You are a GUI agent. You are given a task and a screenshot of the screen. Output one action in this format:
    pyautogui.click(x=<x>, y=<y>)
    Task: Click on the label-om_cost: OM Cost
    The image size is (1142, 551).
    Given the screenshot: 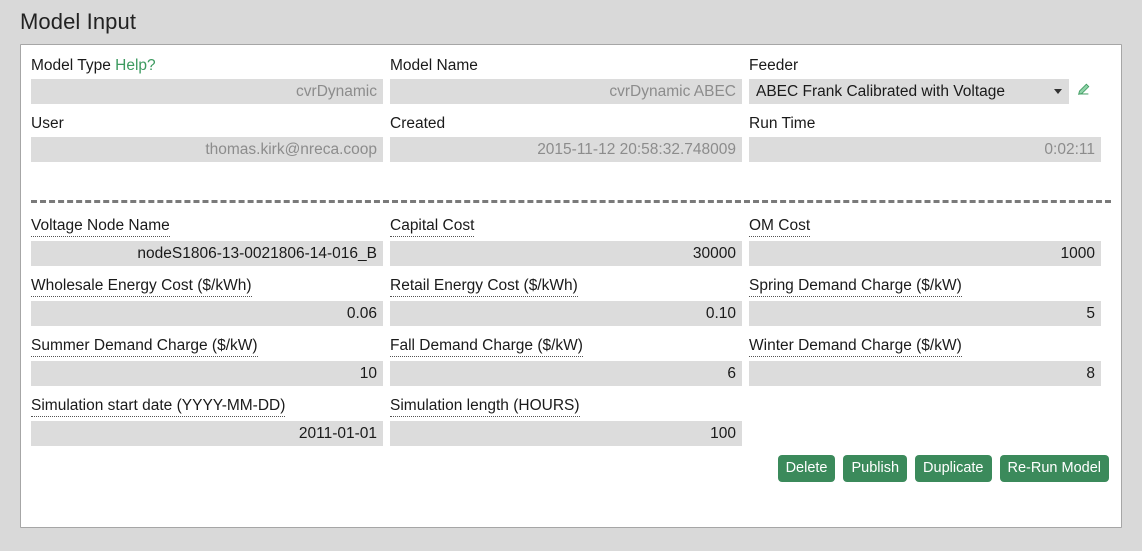 What is the action you would take?
    pyautogui.click(x=780, y=227)
    